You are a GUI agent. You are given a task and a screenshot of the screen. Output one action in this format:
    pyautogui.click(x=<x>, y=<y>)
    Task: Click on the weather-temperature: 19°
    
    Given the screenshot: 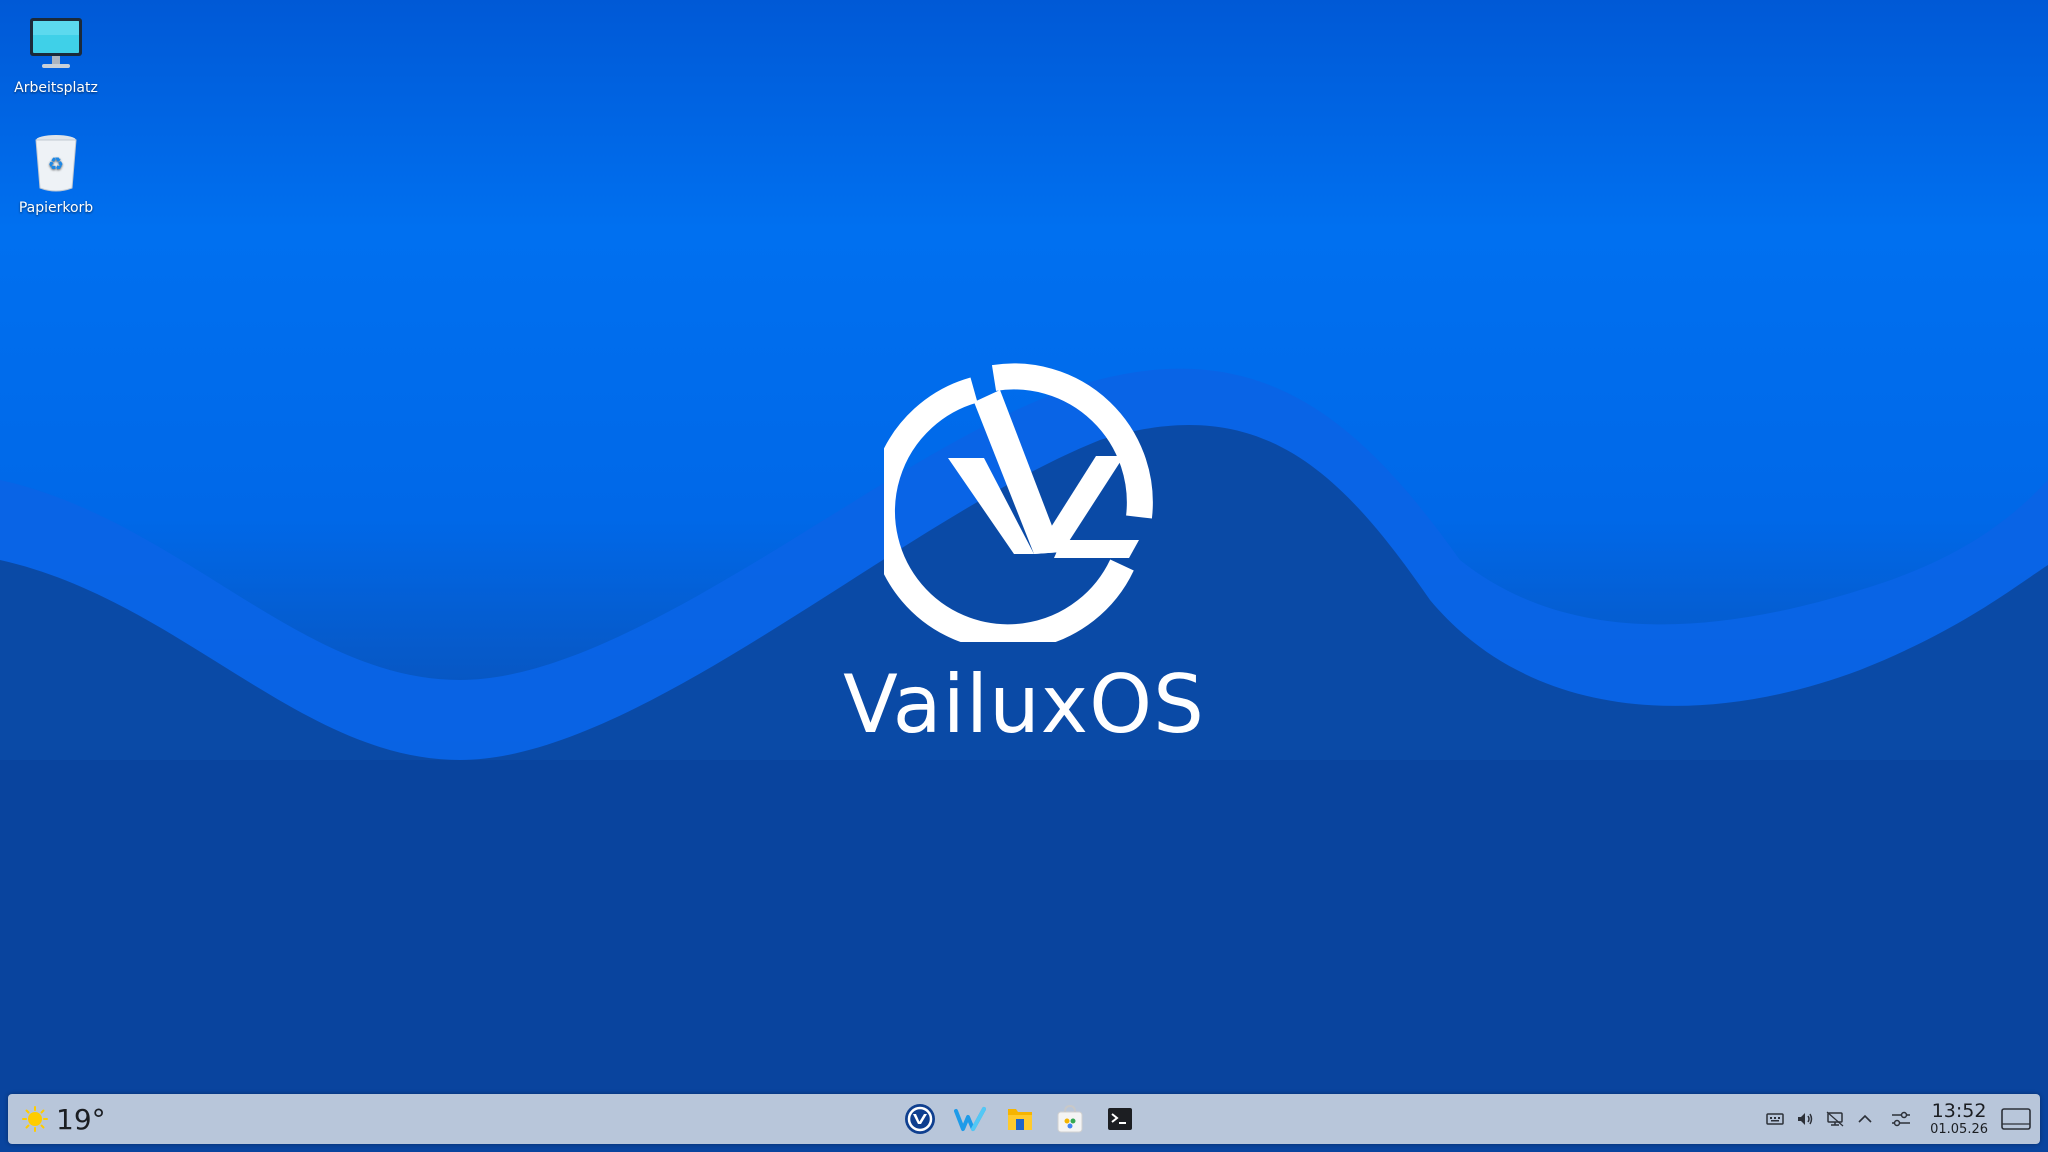 What is the action you would take?
    pyautogui.click(x=81, y=1119)
    